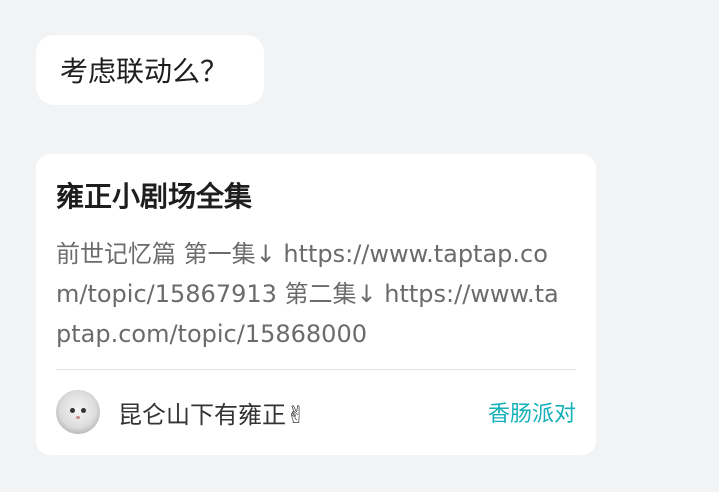 The image size is (719, 492). What do you see at coordinates (212, 412) in the screenshot?
I see `author-name: 昆仑山下有雍正✌` at bounding box center [212, 412].